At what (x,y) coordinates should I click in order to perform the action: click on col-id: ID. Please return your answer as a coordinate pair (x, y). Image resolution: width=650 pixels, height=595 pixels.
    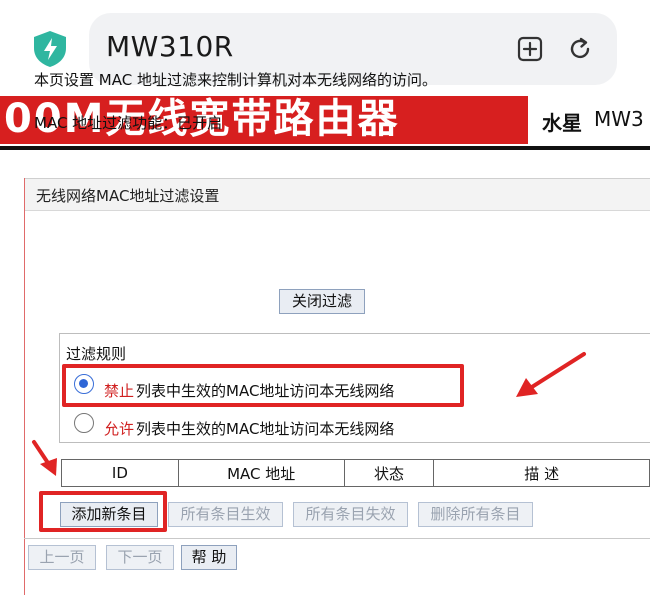
    Looking at the image, I should click on (120, 473).